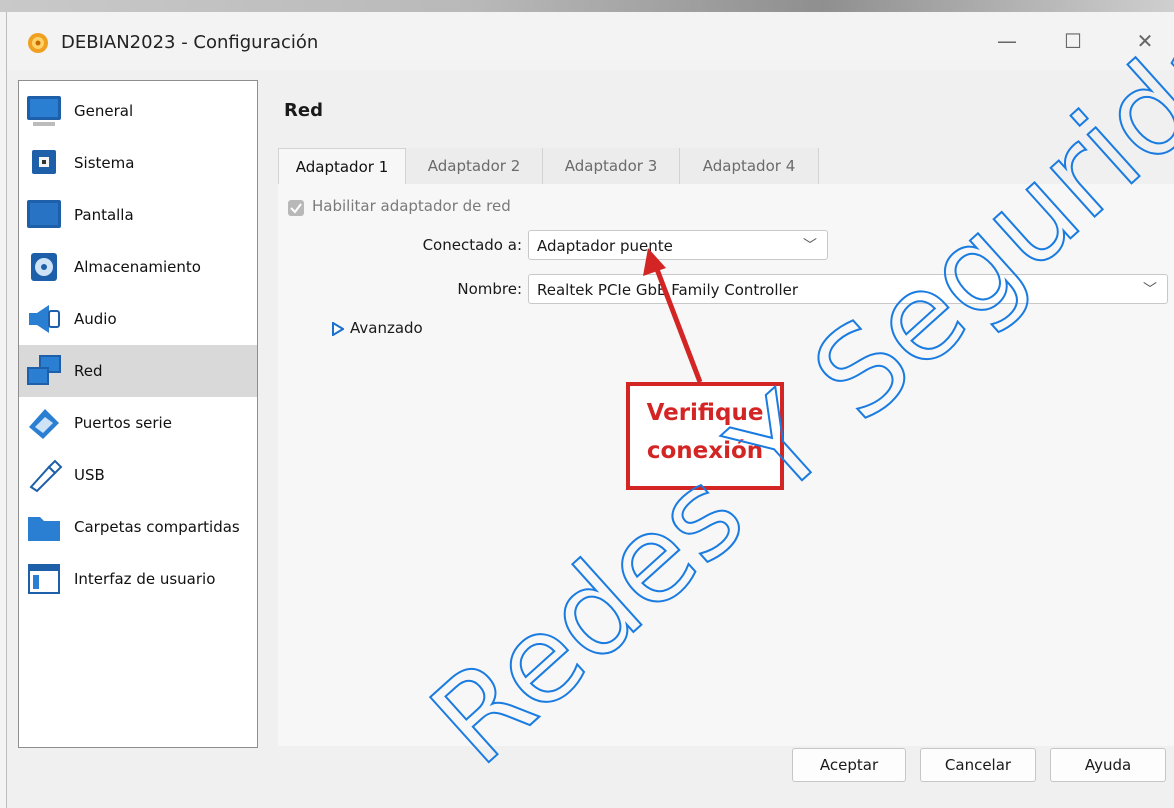 Image resolution: width=1174 pixels, height=808 pixels. I want to click on sidebar-item-puertos-serie: Puertos serie, so click(138, 423).